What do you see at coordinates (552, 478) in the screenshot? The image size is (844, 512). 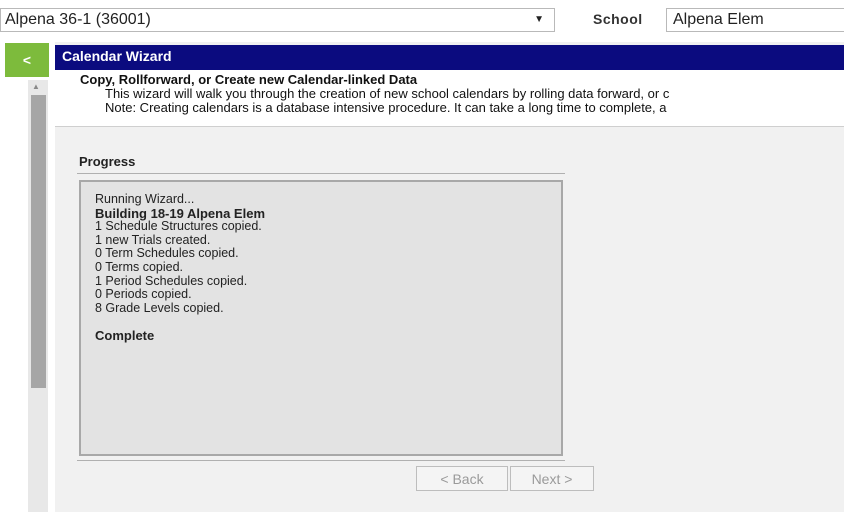 I see `next-button: Next >` at bounding box center [552, 478].